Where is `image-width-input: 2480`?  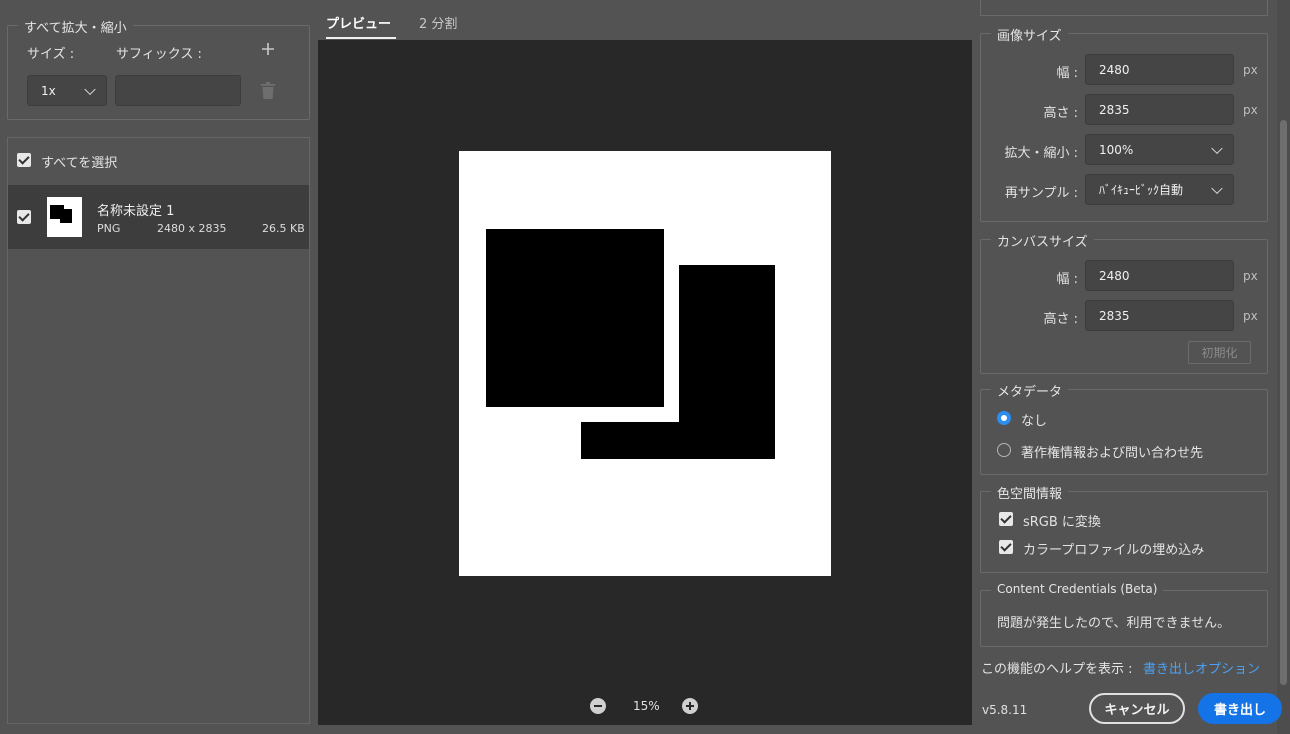 image-width-input: 2480 is located at coordinates (1159, 69).